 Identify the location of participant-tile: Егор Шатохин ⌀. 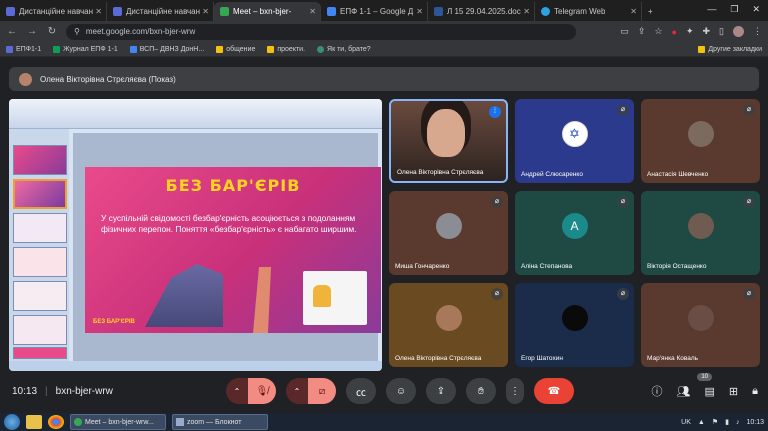
(574, 325).